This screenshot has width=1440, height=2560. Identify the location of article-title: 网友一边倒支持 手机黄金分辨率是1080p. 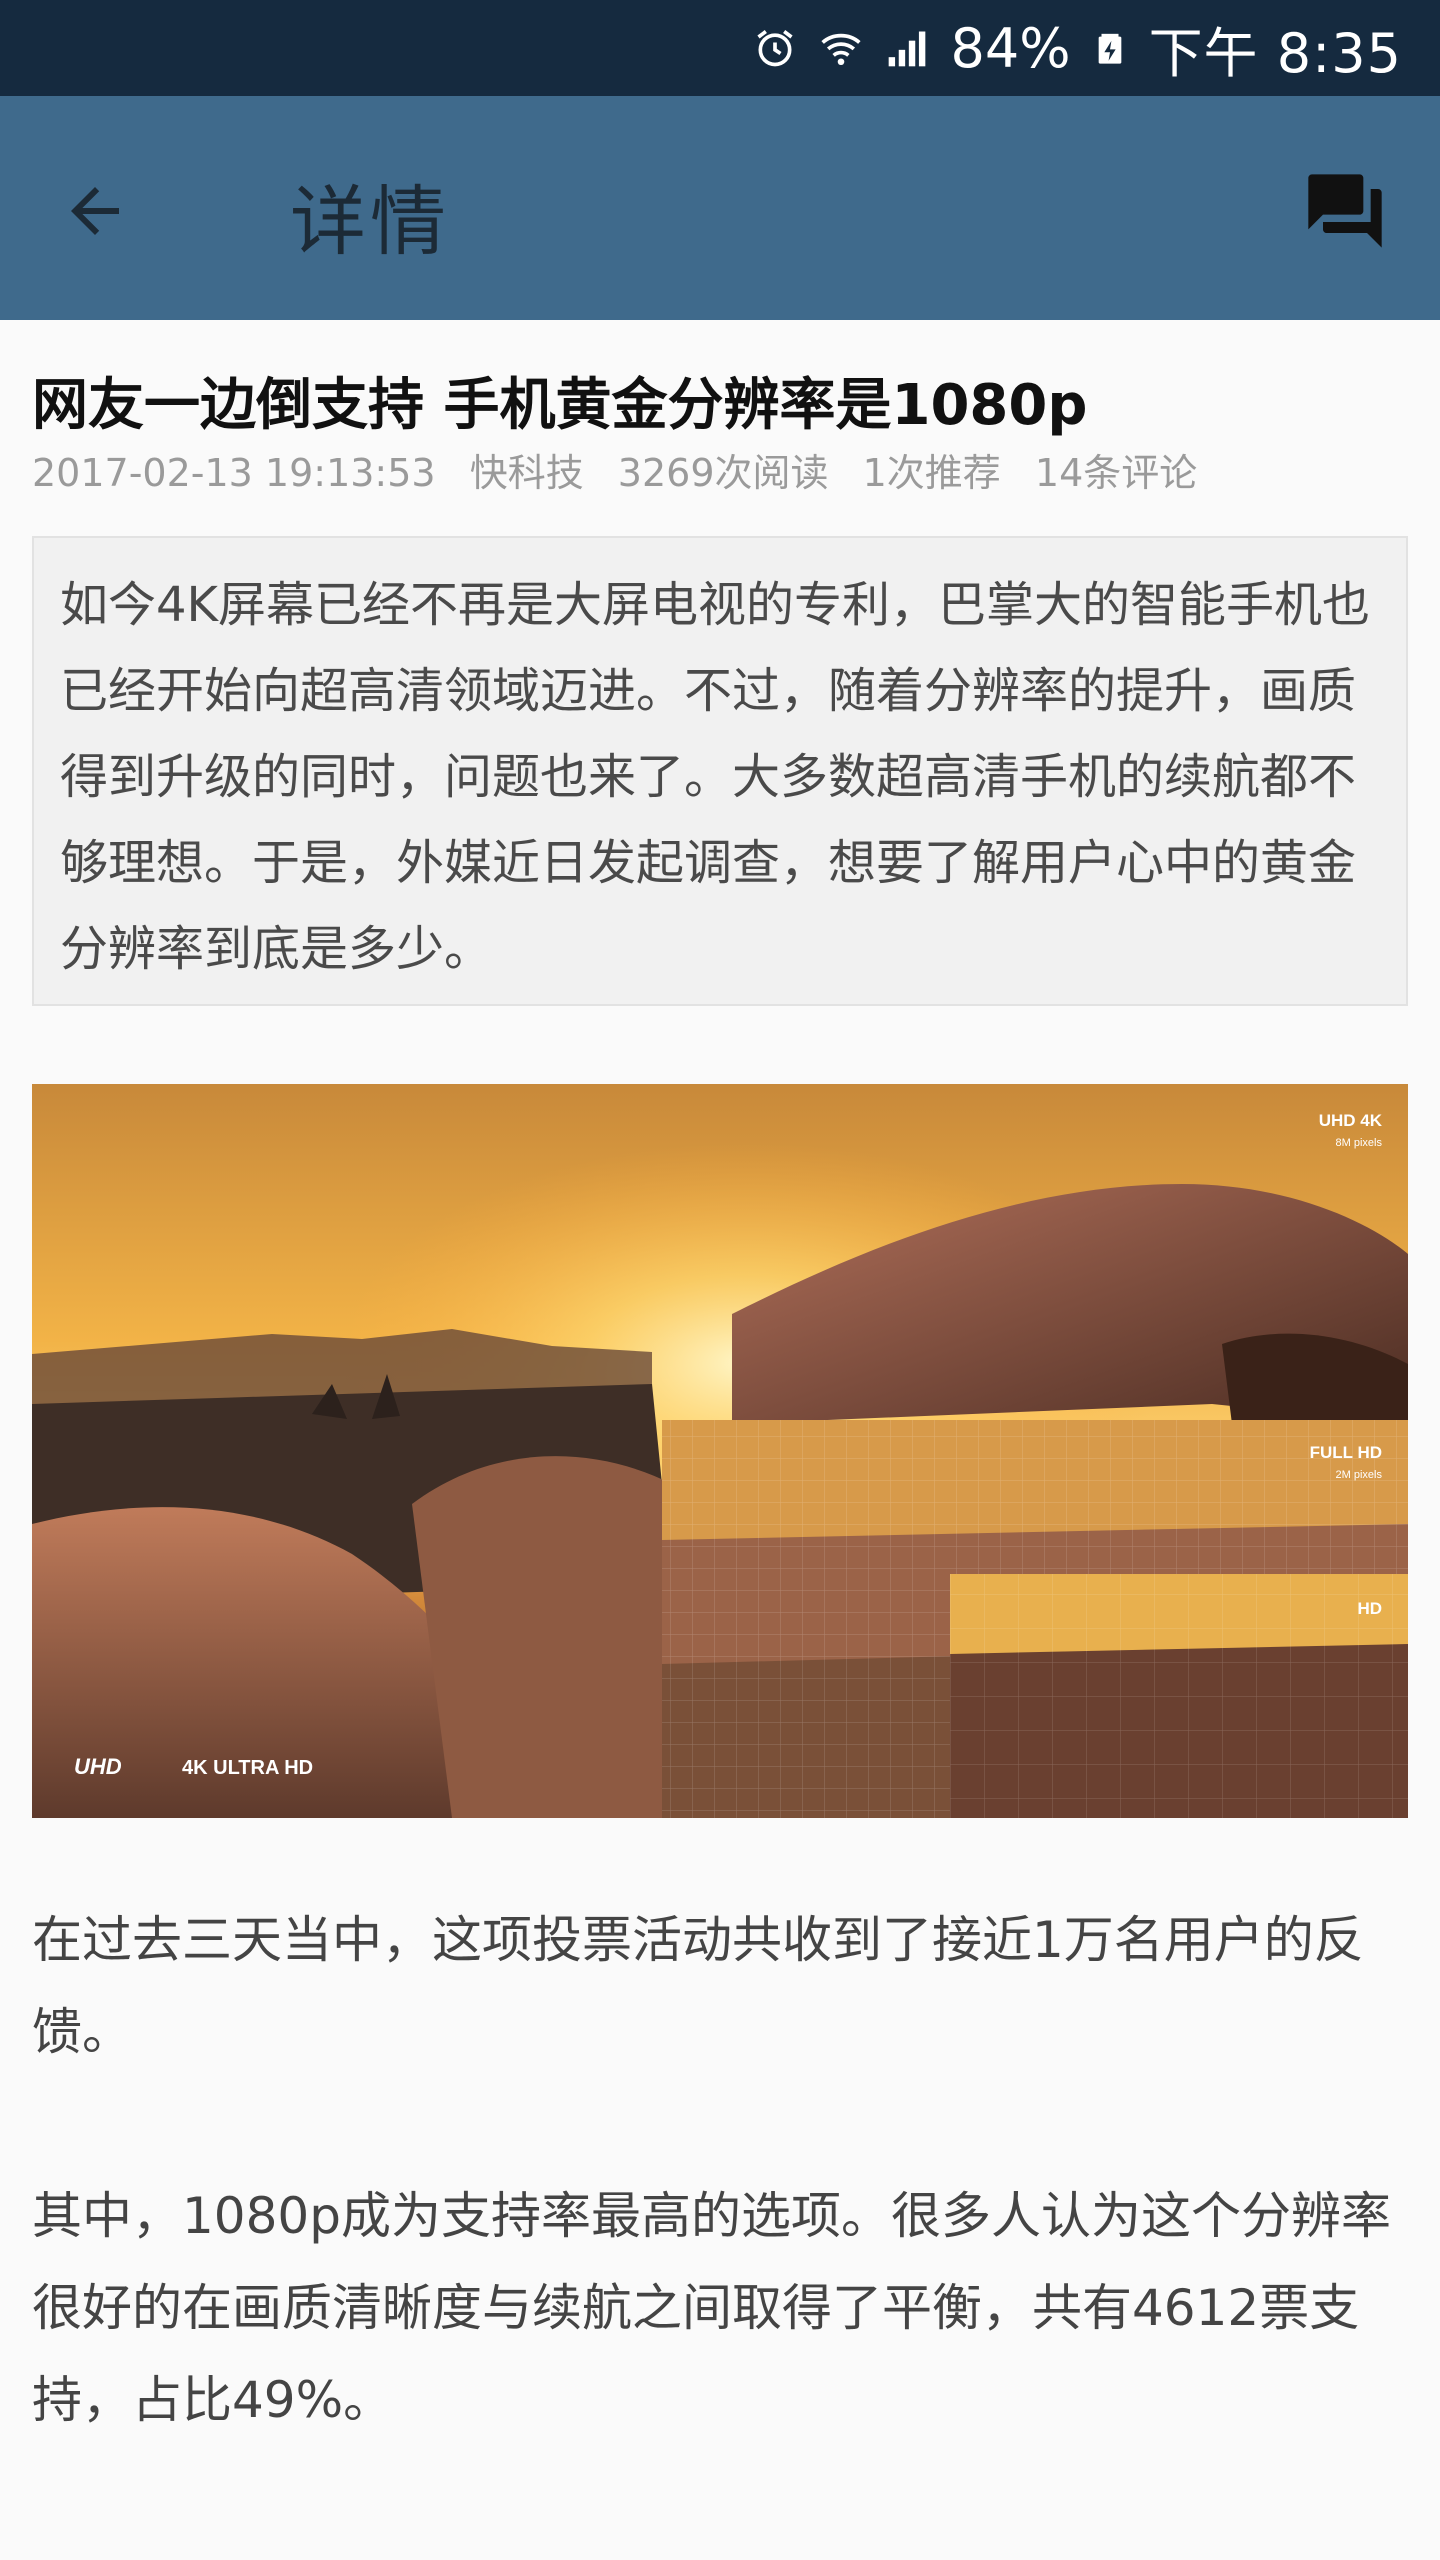
(560, 405).